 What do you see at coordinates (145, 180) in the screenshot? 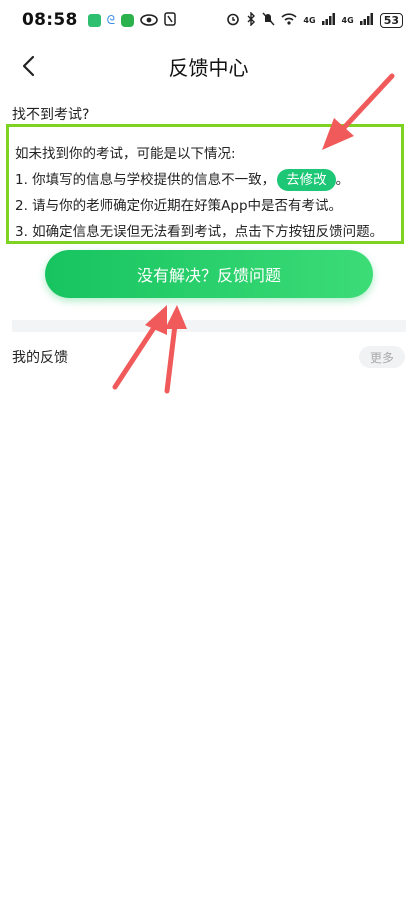
I see `info-item-1-text: 1. 你填写的信息与学校提供的信息不一致，` at bounding box center [145, 180].